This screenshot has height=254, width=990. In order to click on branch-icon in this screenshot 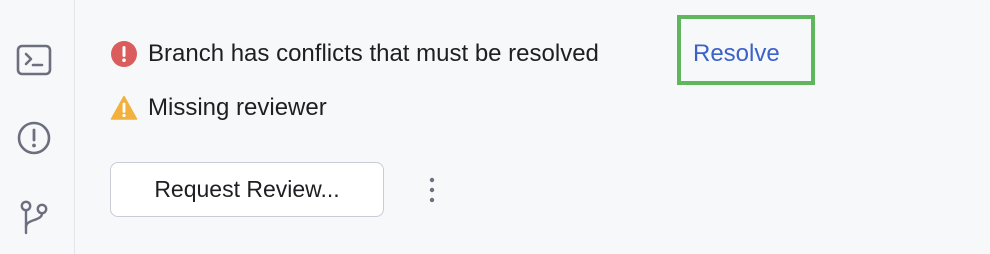, I will do `click(34, 216)`.